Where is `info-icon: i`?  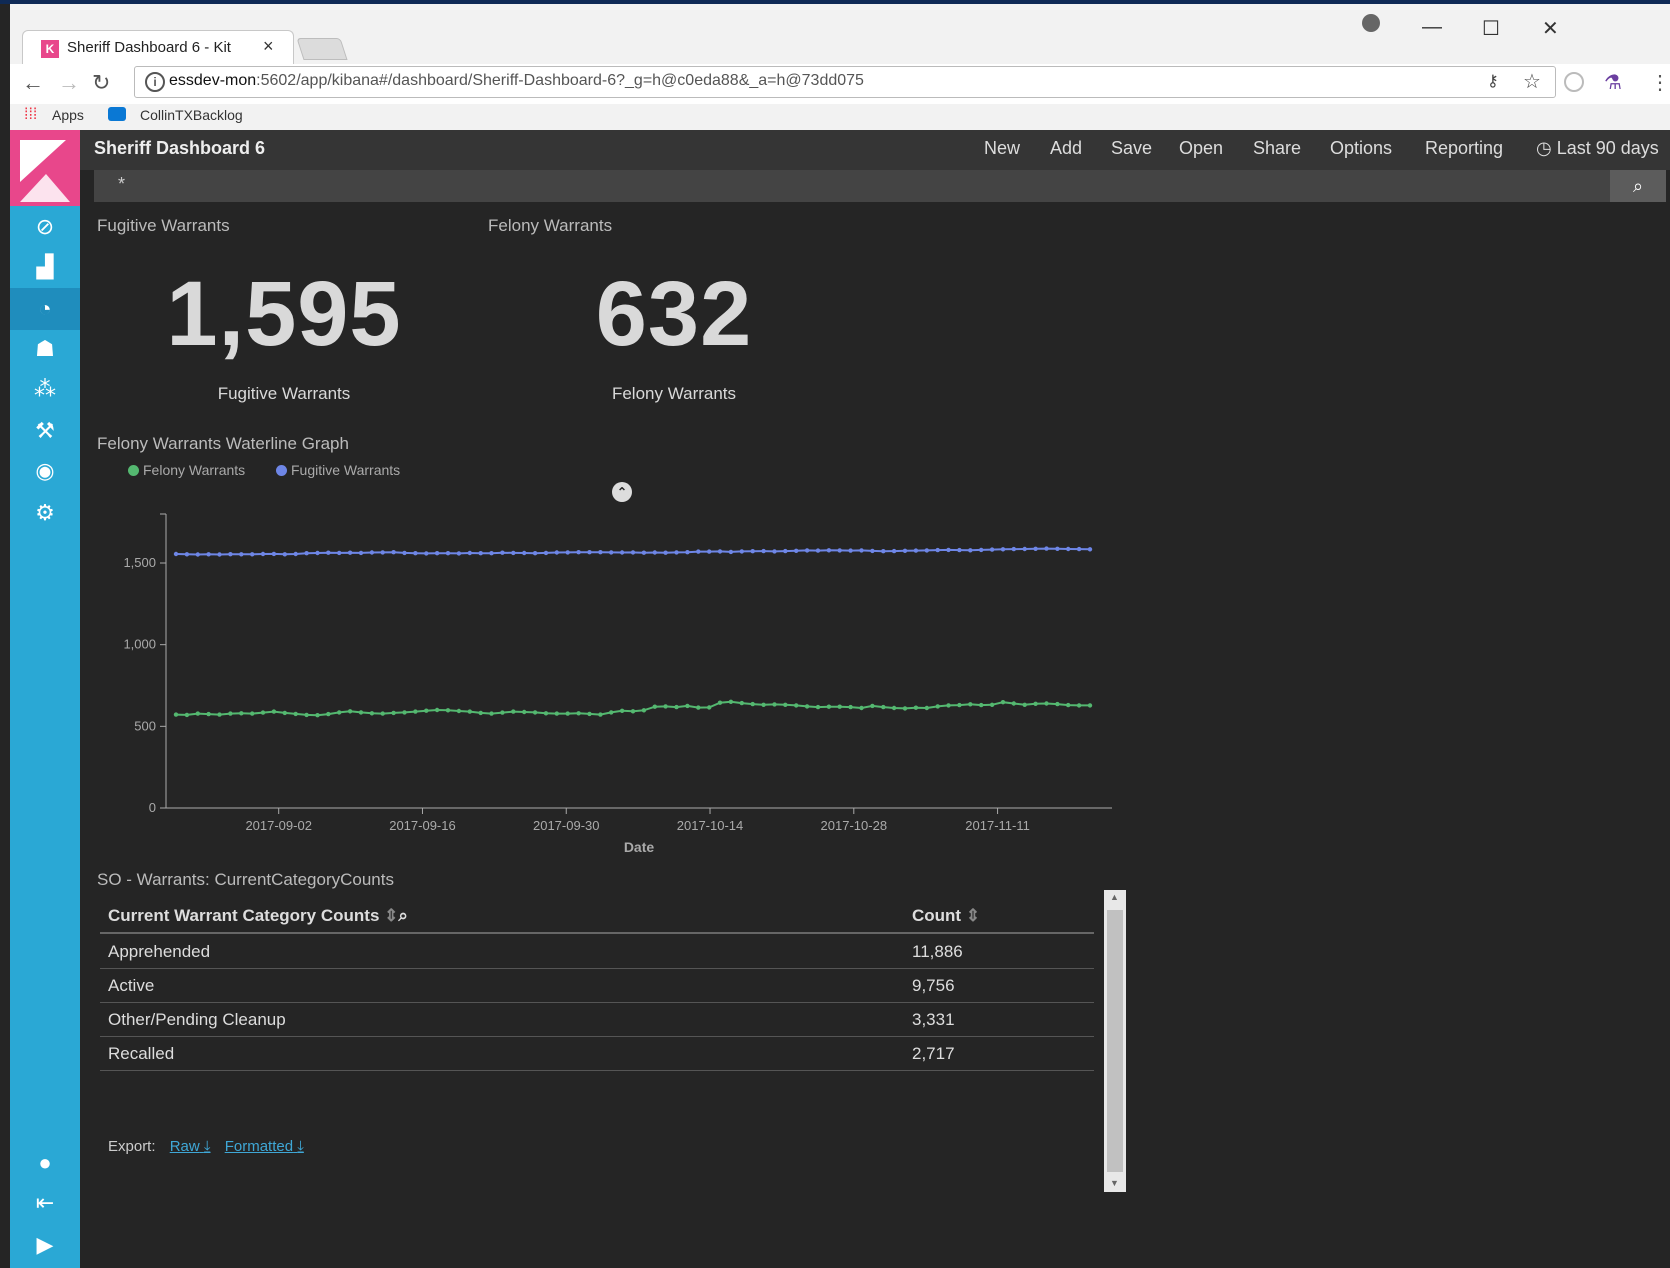
info-icon: i is located at coordinates (155, 82).